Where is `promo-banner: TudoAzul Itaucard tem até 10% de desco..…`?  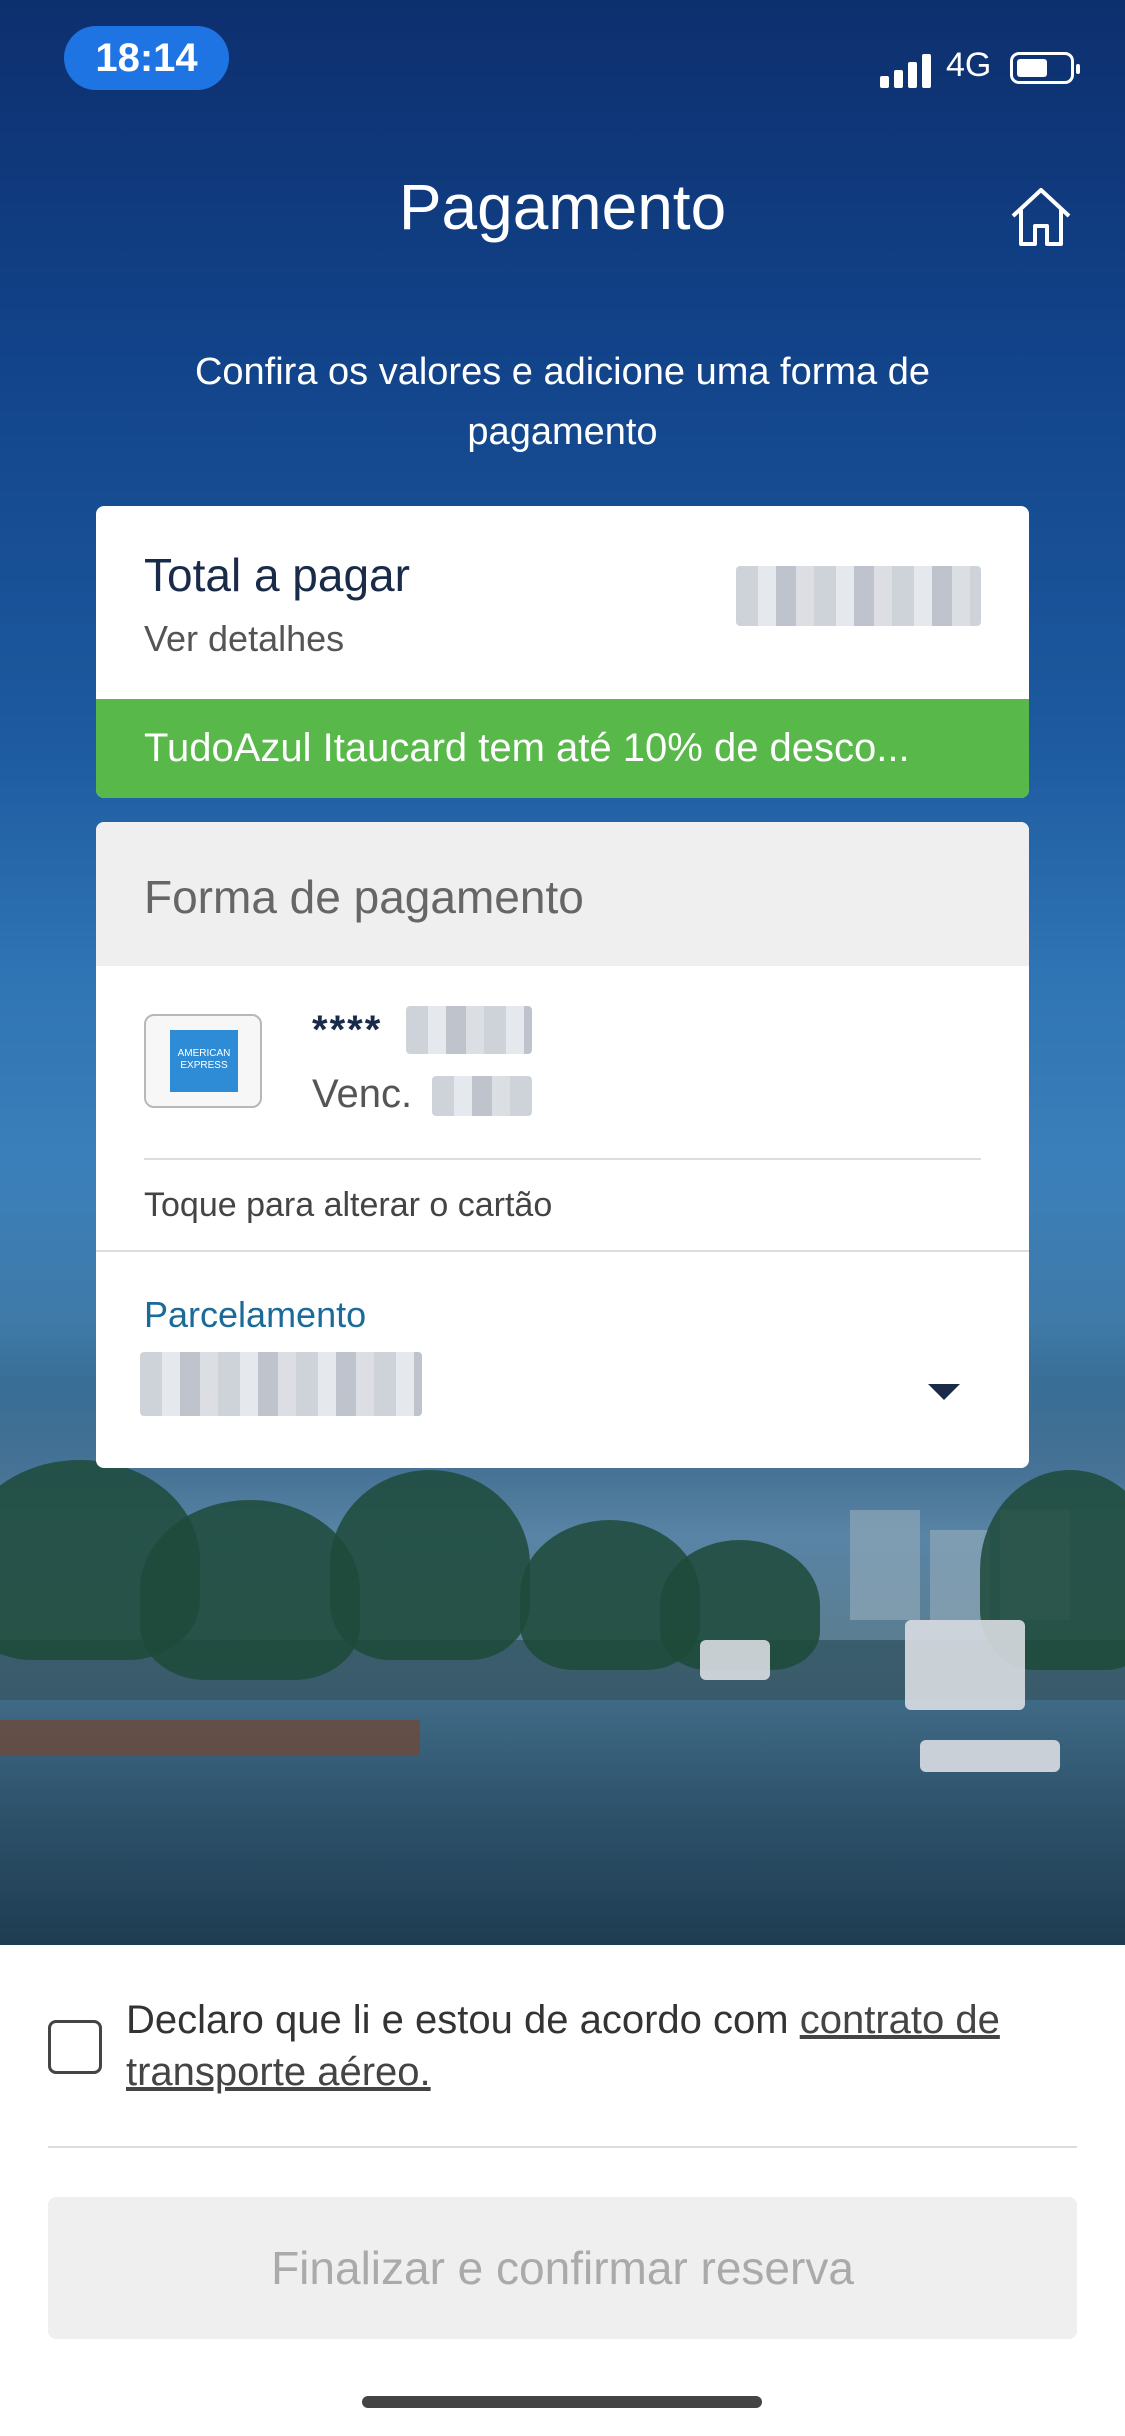 promo-banner: TudoAzul Itaucard tem até 10% de desco..… is located at coordinates (562, 748).